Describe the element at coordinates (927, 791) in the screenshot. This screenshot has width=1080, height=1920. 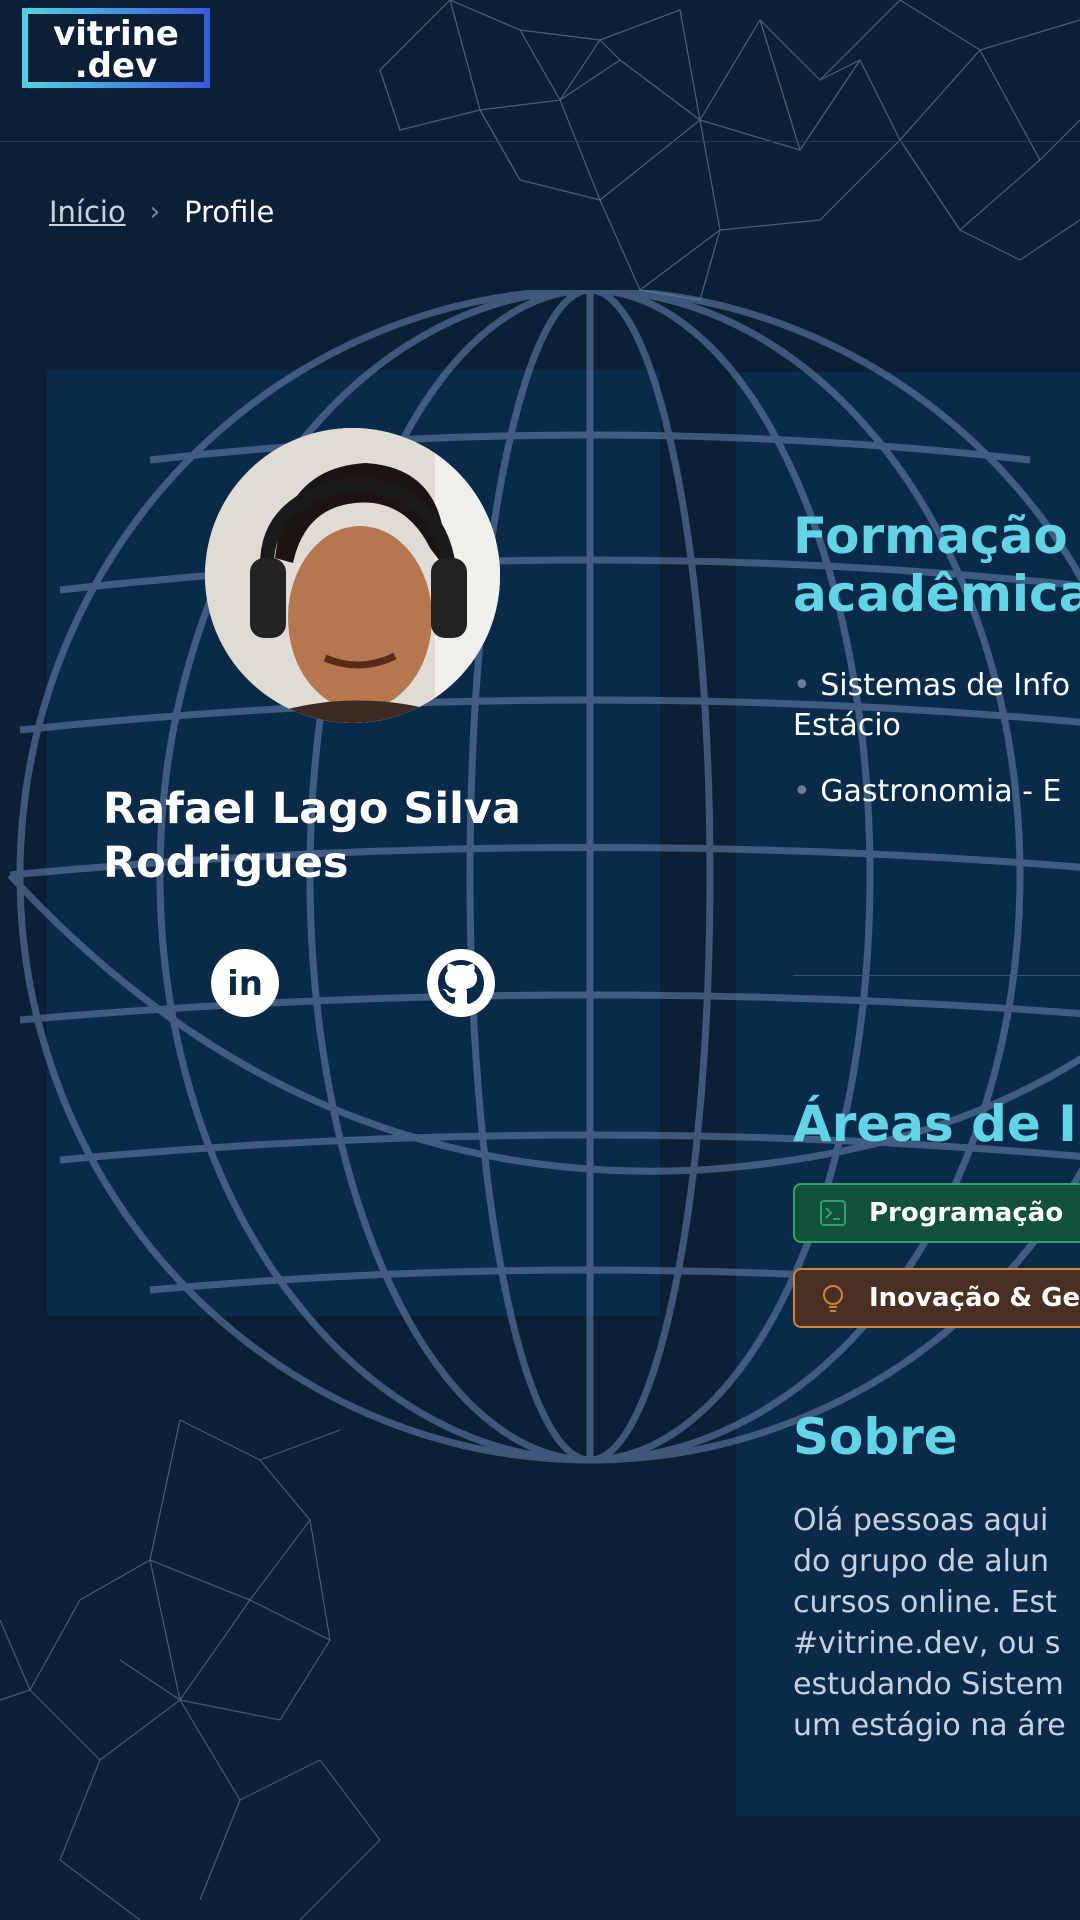
I see `education-item: • Gastronomia - E` at that location.